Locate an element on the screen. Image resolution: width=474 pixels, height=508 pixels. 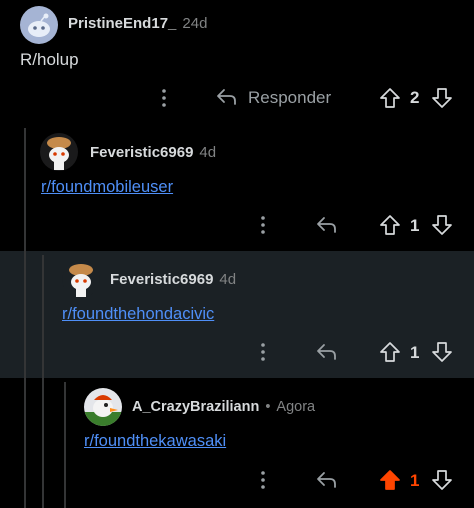
username: A_CrazyBraziliann is located at coordinates (195, 407).